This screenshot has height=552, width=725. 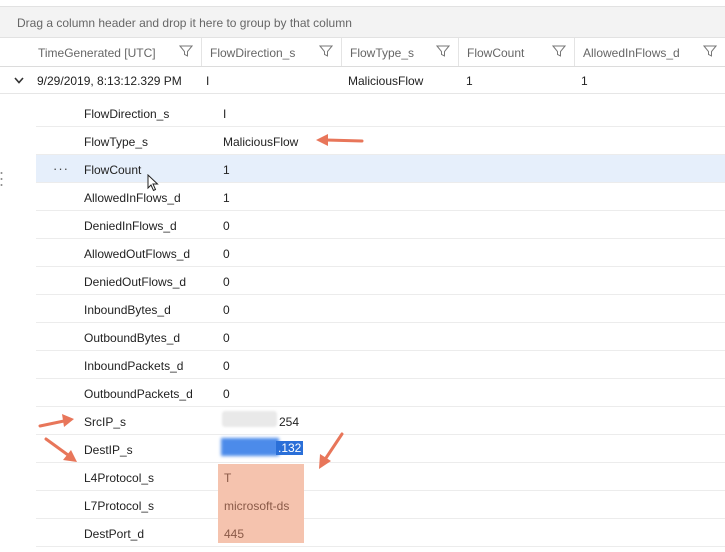 What do you see at coordinates (380, 141) in the screenshot?
I see `detail-row: FlowType_s MaliciousFlow` at bounding box center [380, 141].